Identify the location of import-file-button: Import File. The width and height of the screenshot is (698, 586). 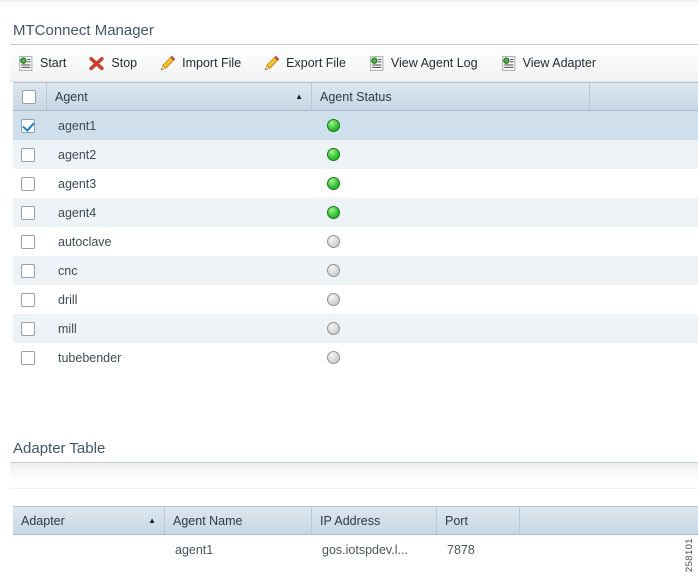
(200, 63).